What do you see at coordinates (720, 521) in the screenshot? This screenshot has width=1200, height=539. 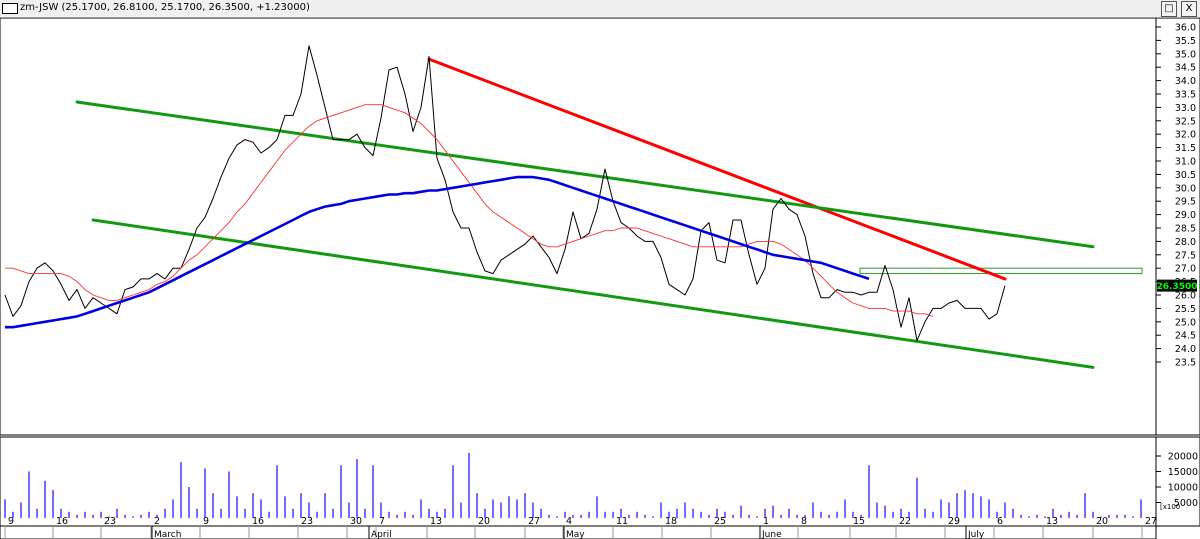 I see `date-tick-label: 25` at bounding box center [720, 521].